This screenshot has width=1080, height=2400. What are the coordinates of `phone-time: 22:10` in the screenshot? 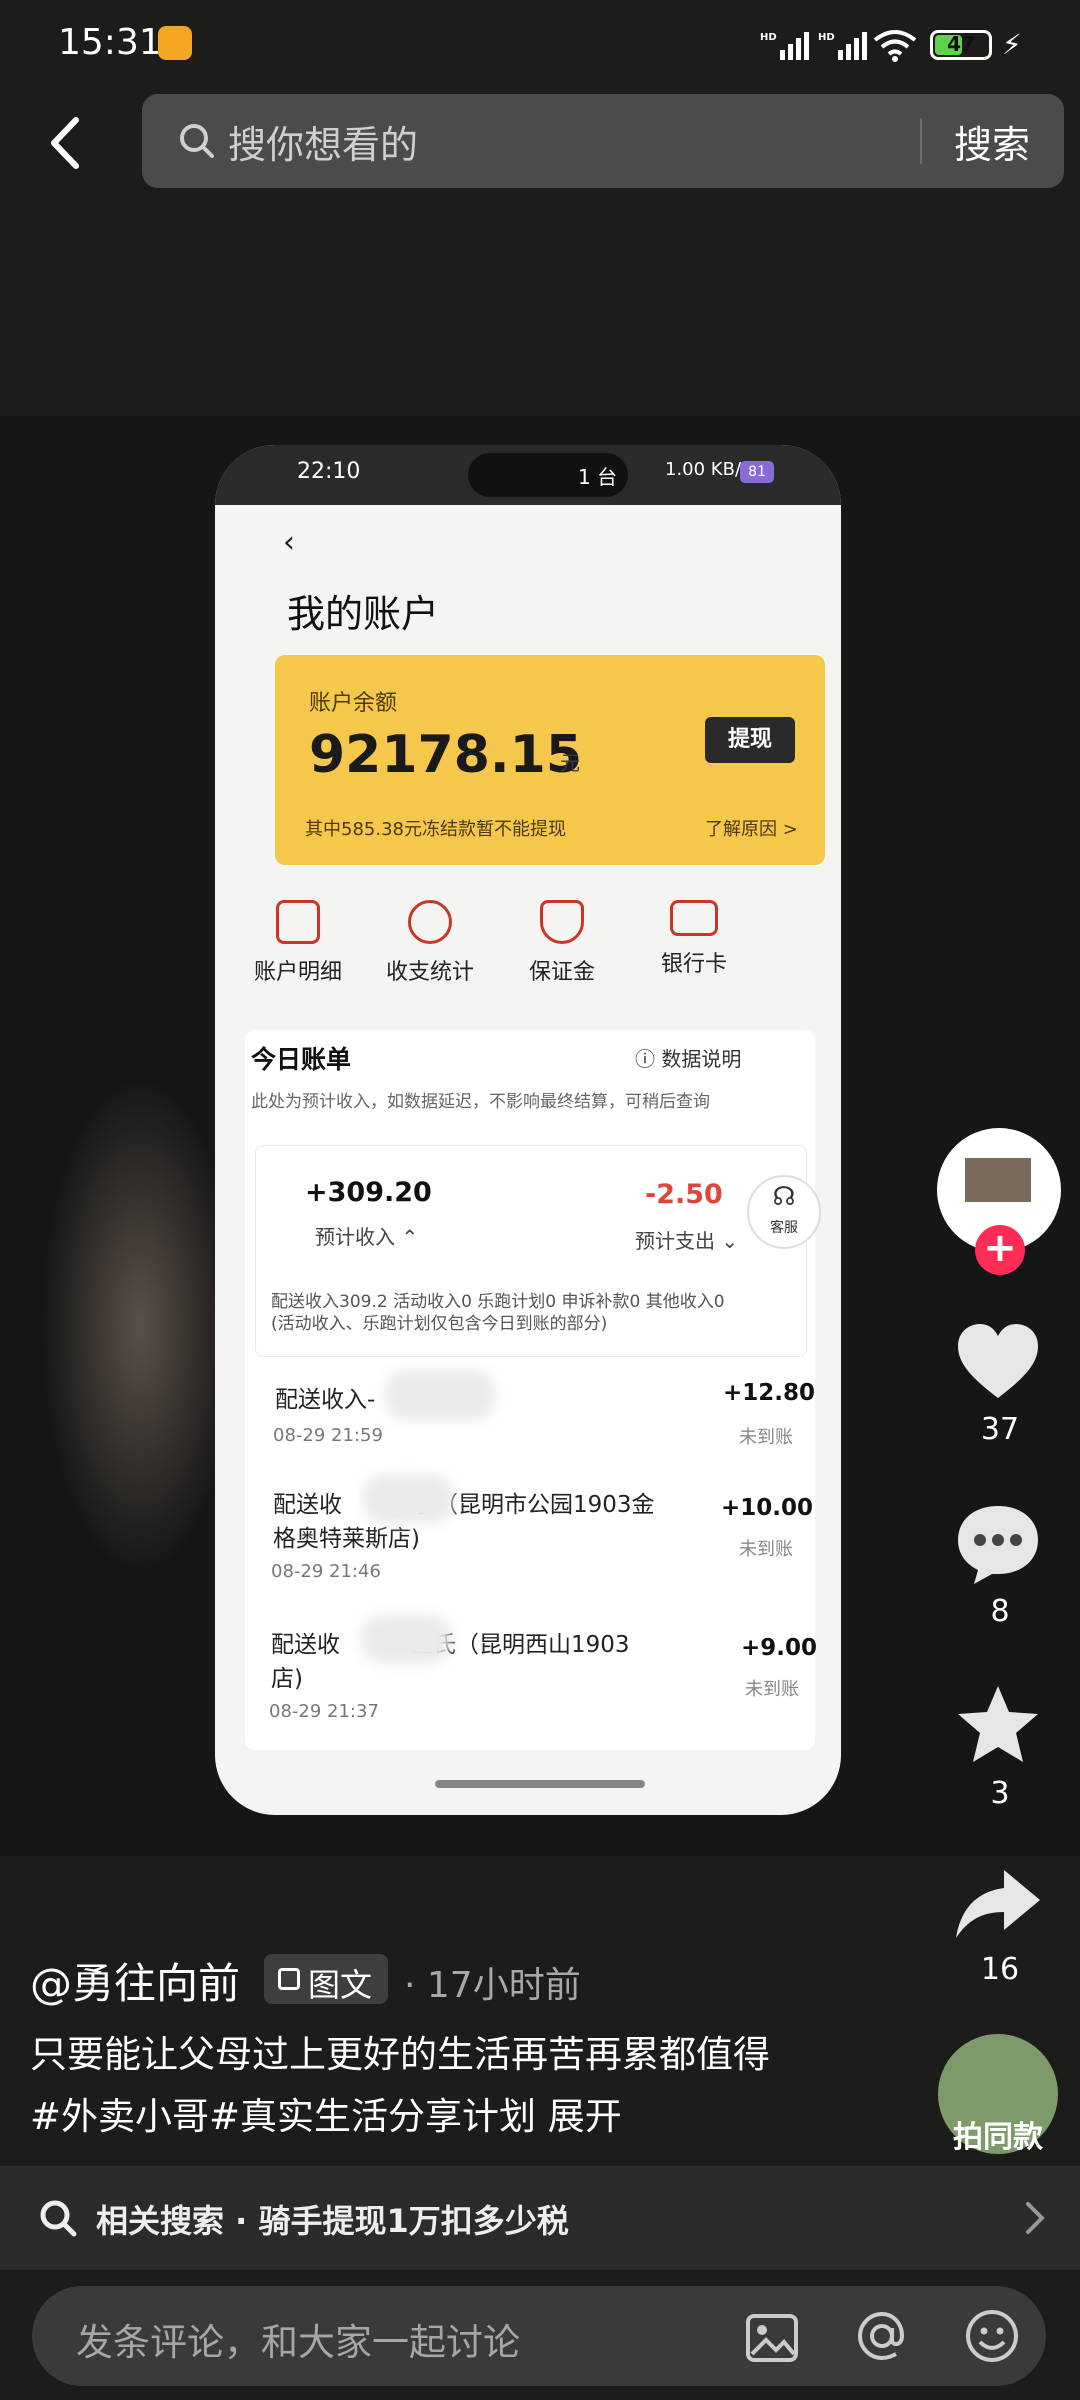 It's located at (329, 471).